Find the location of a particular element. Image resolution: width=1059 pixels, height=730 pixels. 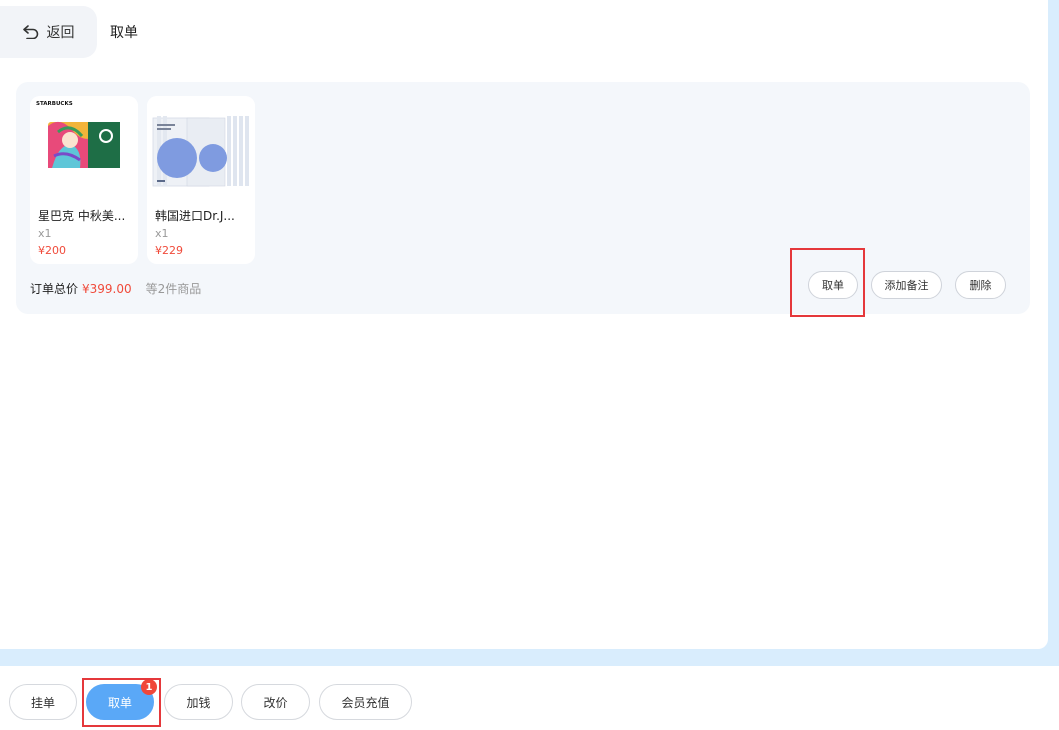

product-card-starbucks: STARBUCKS 星巴克 中秋美... x1 ¥200 is located at coordinates (84, 180).